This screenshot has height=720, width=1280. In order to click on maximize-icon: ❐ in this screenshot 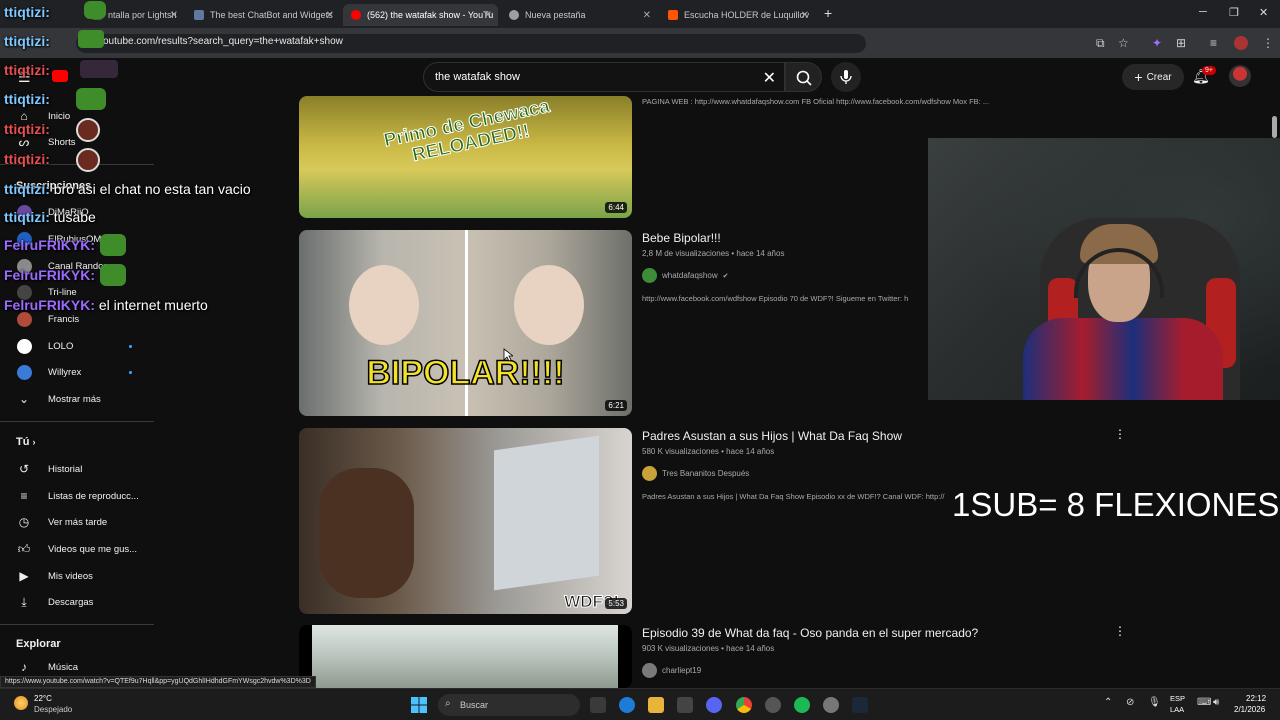, I will do `click(1234, 12)`.